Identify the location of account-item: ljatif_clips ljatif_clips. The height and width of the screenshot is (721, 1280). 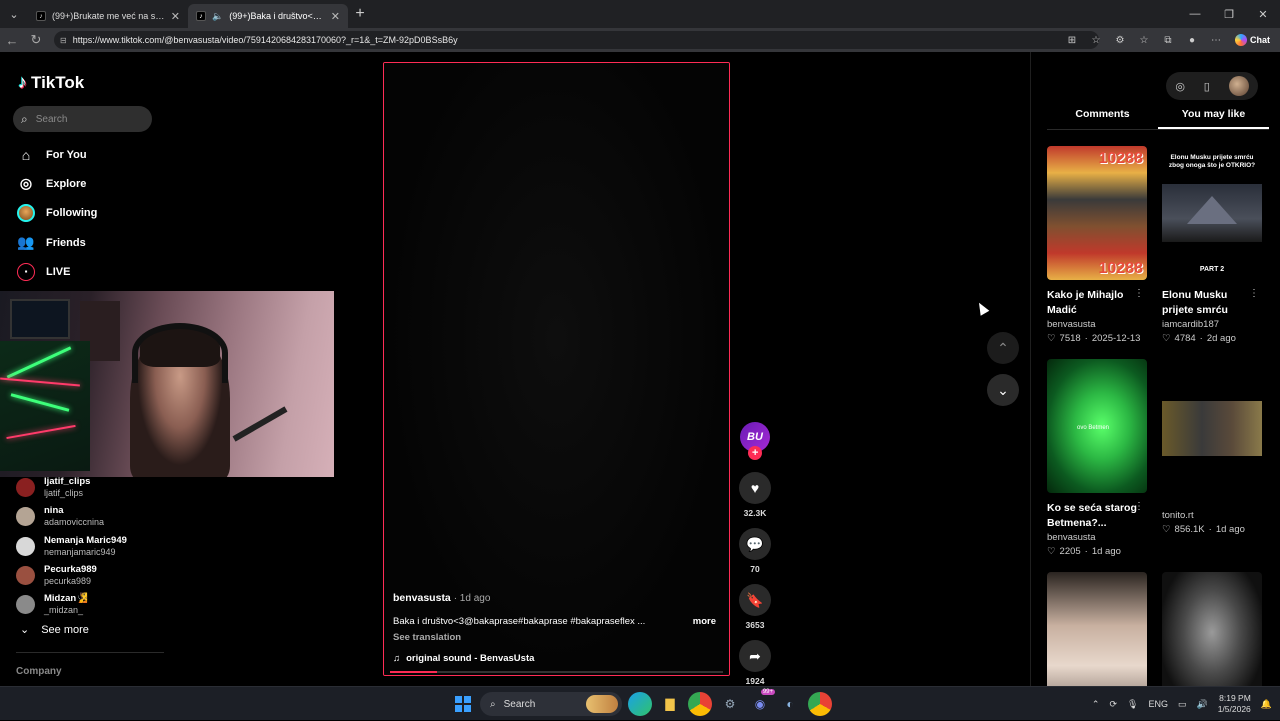
(96, 487).